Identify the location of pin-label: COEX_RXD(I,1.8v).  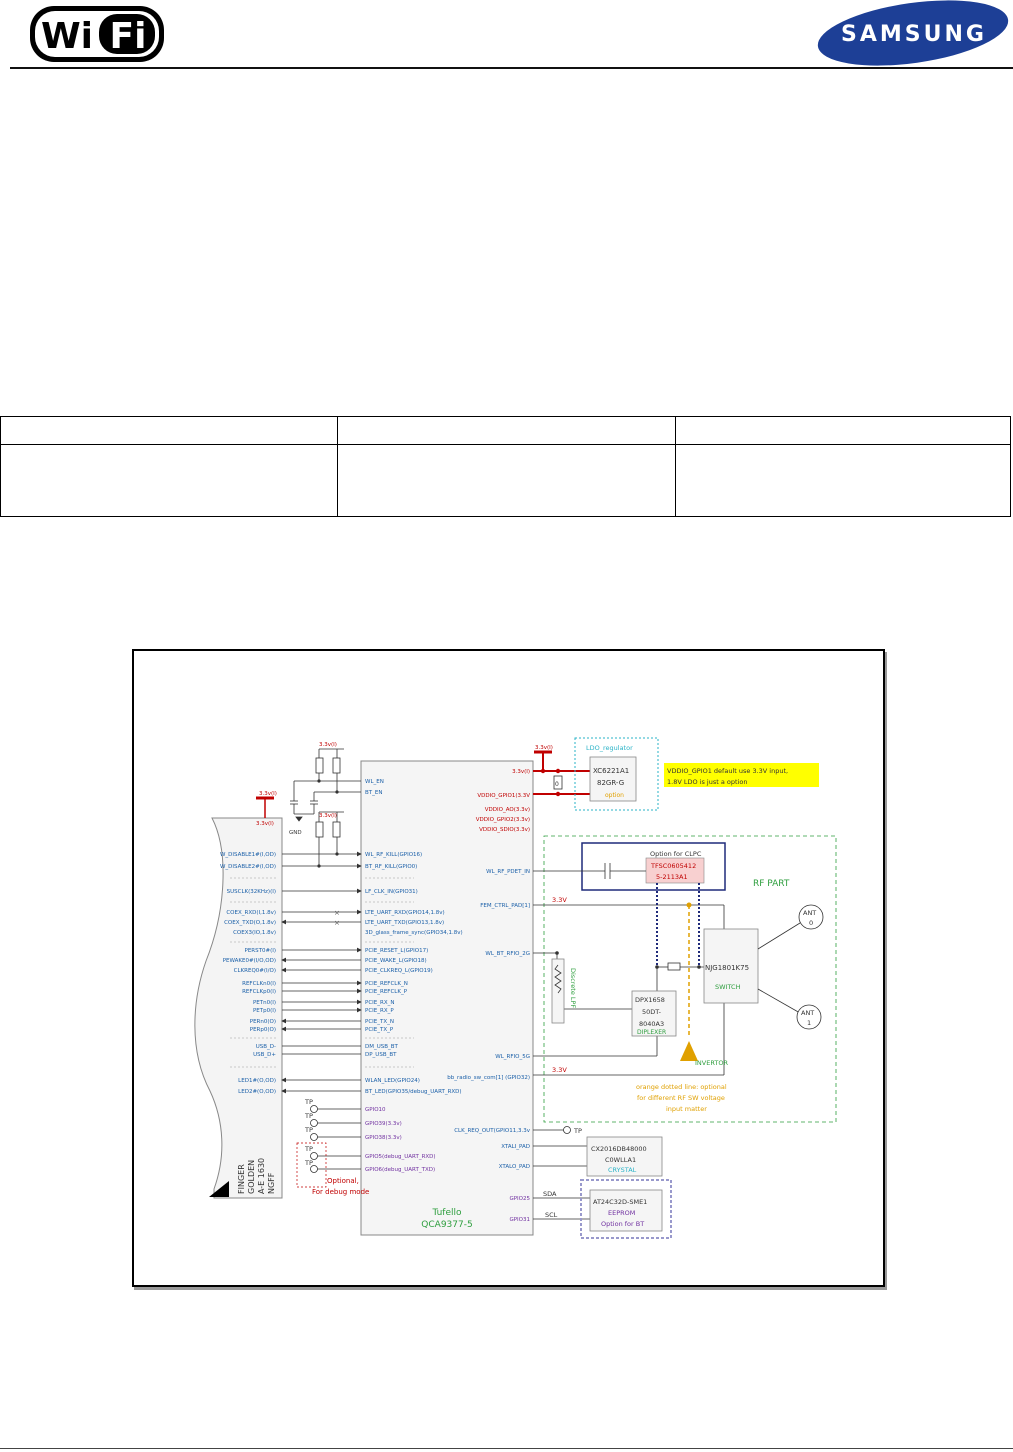
(251, 913).